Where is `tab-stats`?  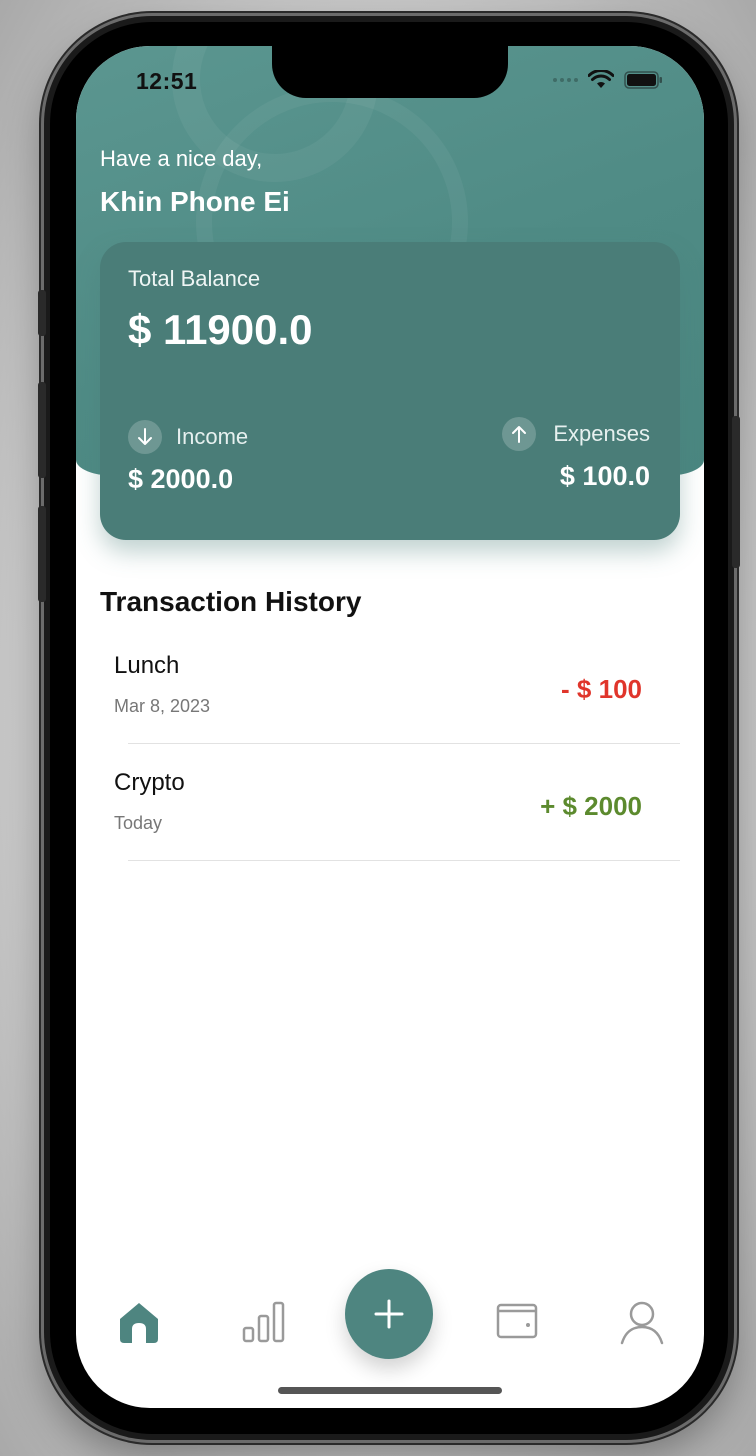 tab-stats is located at coordinates (264, 1321).